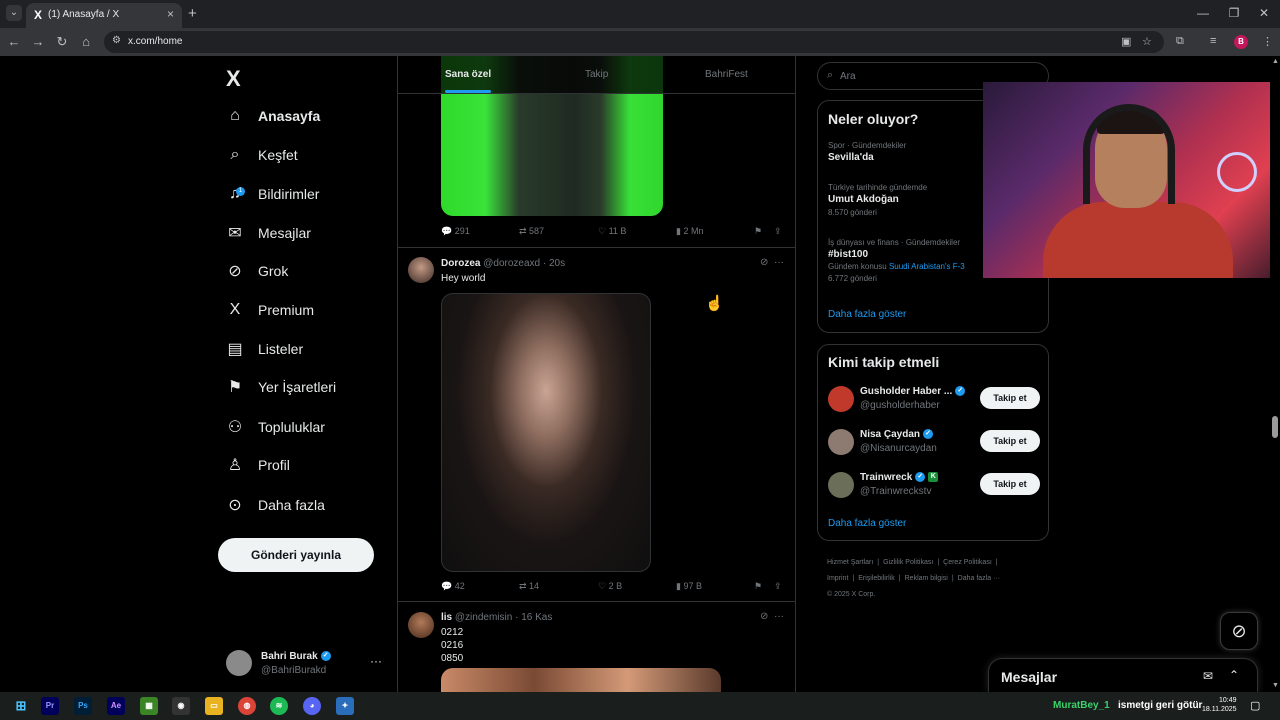  What do you see at coordinates (689, 586) in the screenshot?
I see `views-button: ▮ 97 B` at bounding box center [689, 586].